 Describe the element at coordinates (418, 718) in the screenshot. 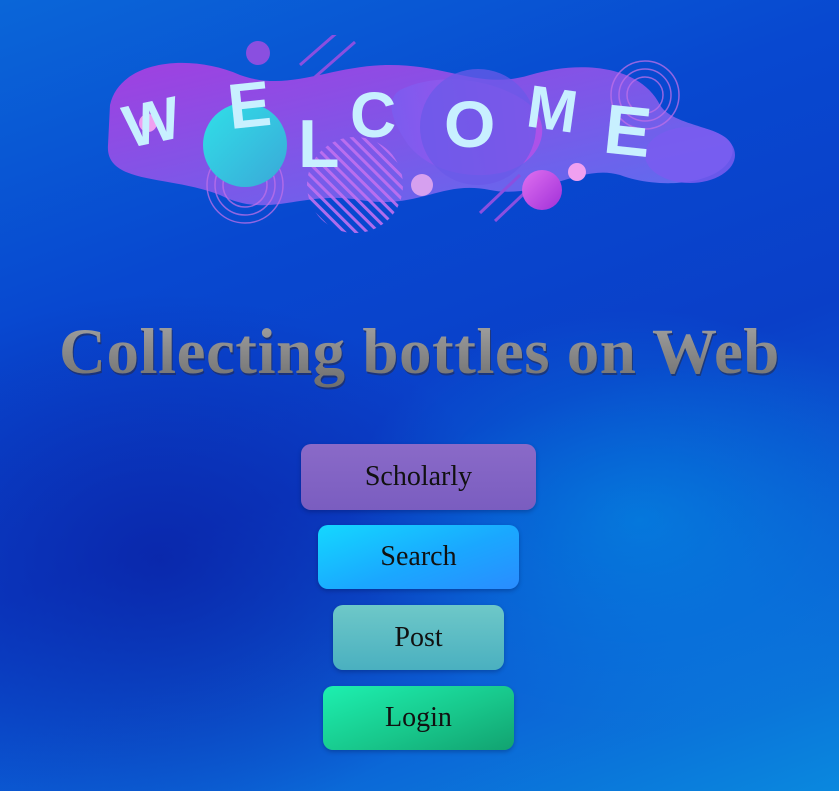

I see `login-button: Login` at that location.